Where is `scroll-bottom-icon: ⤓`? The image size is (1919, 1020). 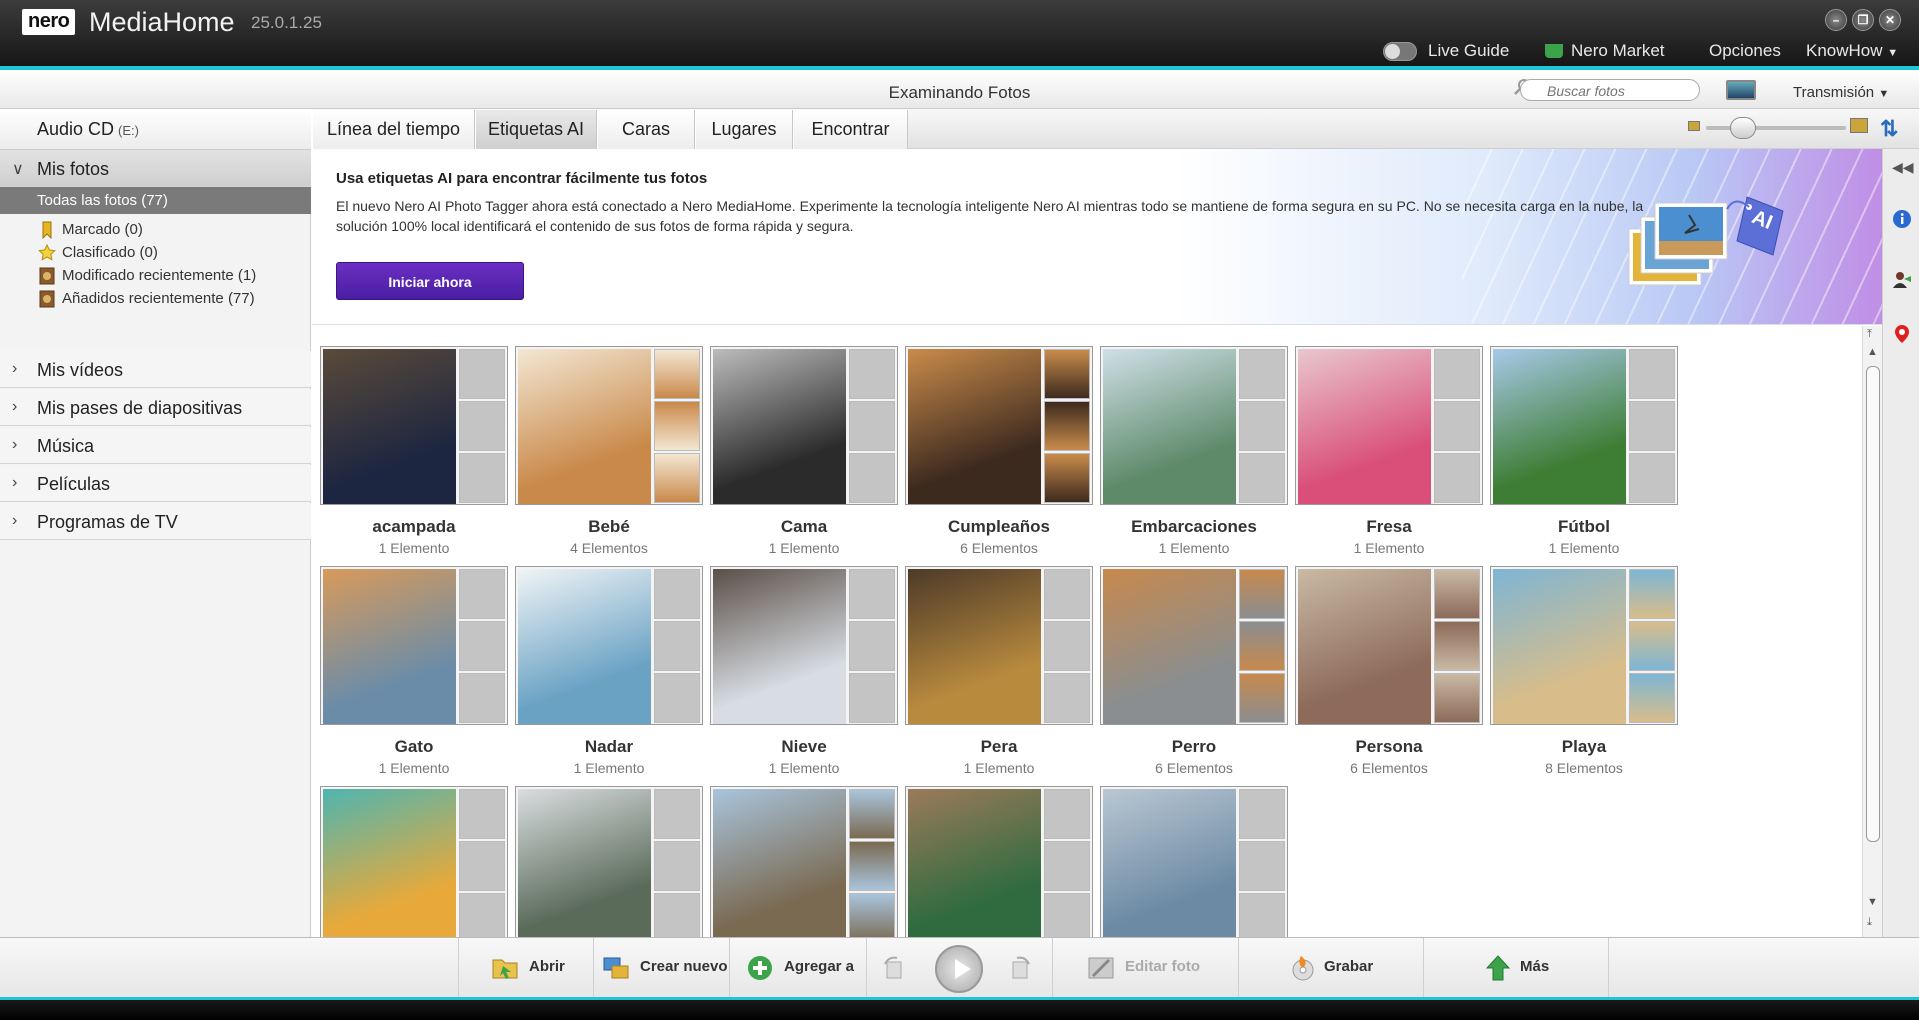 scroll-bottom-icon: ⤓ is located at coordinates (1869, 922).